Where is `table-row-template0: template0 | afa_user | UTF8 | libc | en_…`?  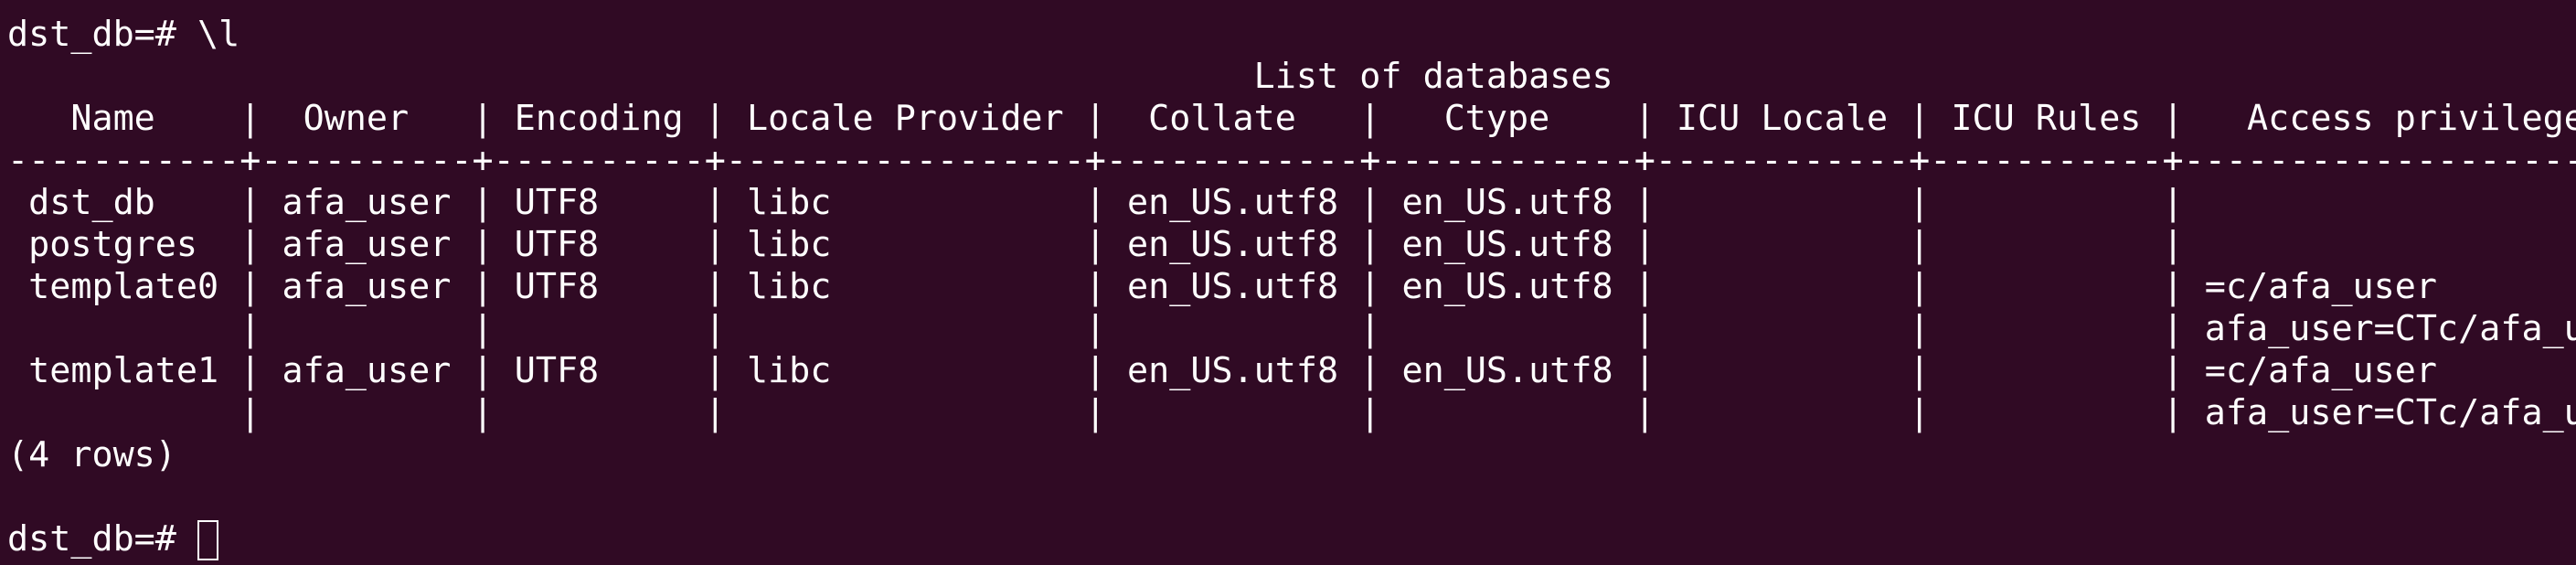 table-row-template0: template0 | afa_user | UTF8 | libc | en_… is located at coordinates (1291, 286).